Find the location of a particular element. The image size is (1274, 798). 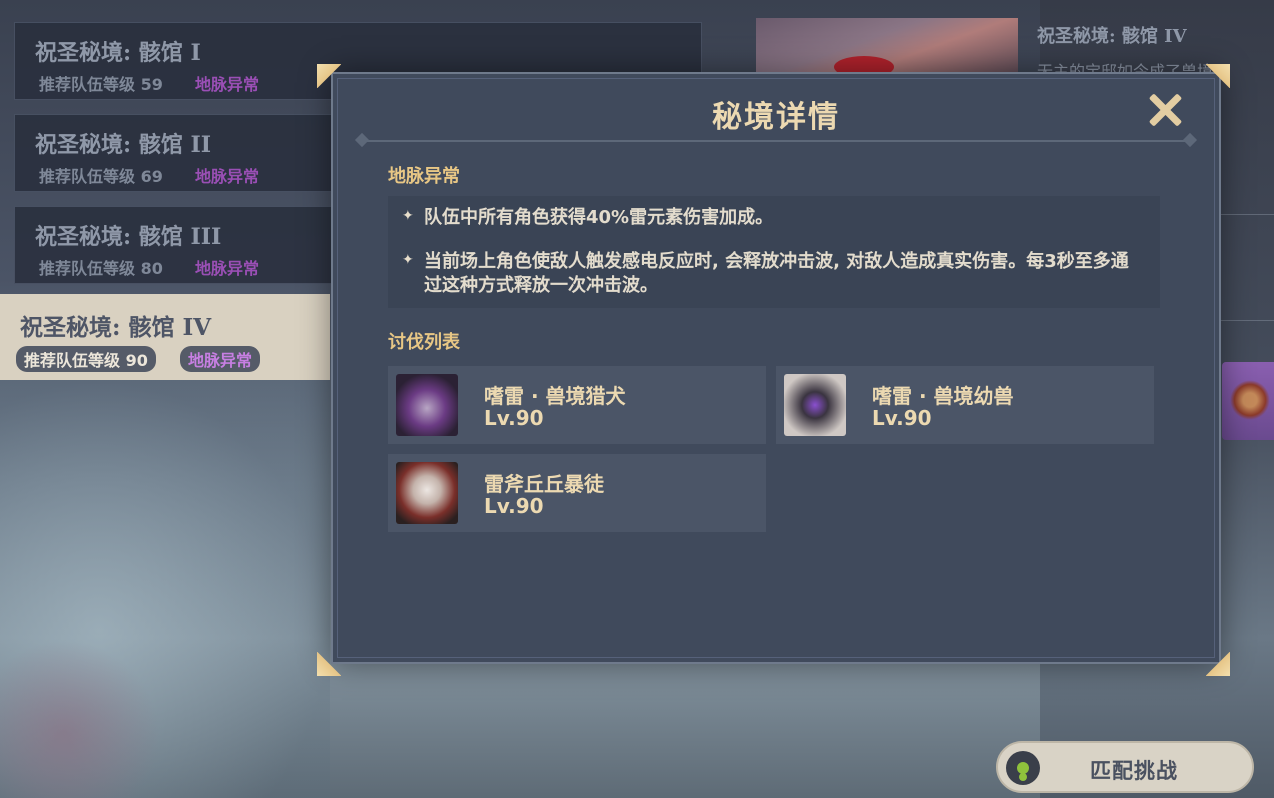

reward-item is located at coordinates (1248, 401).